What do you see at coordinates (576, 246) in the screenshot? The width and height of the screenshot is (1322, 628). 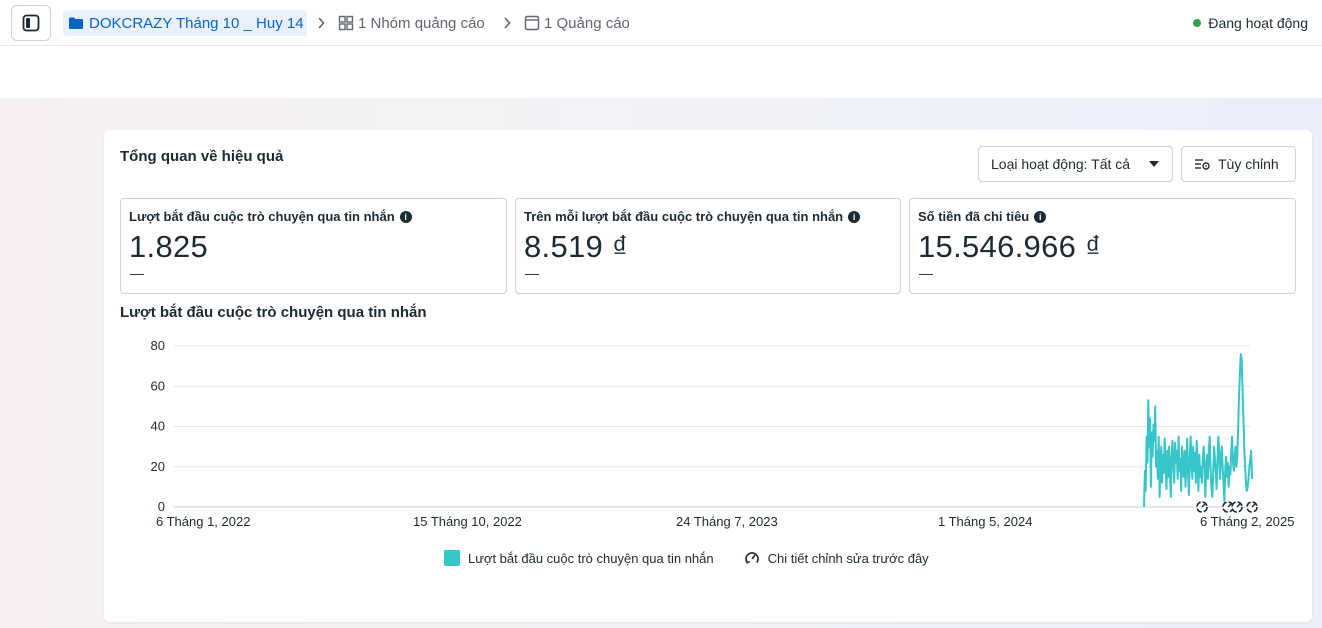 I see `metric-value: 8.519 ₫` at bounding box center [576, 246].